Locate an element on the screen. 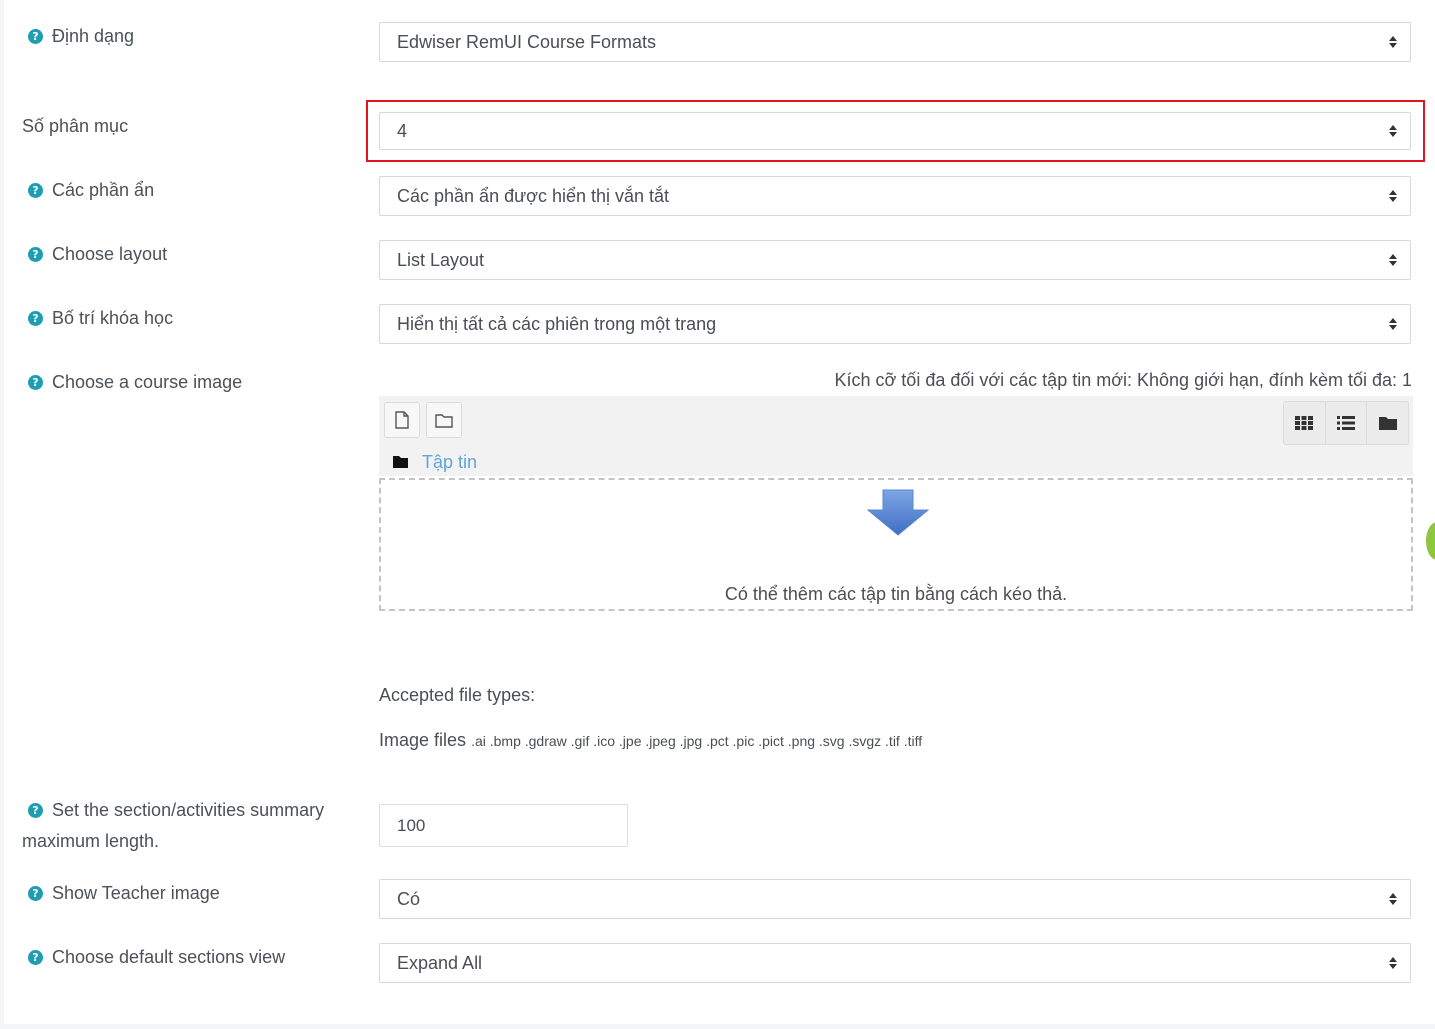 This screenshot has height=1029, width=1435. tree-view-button is located at coordinates (1387, 423).